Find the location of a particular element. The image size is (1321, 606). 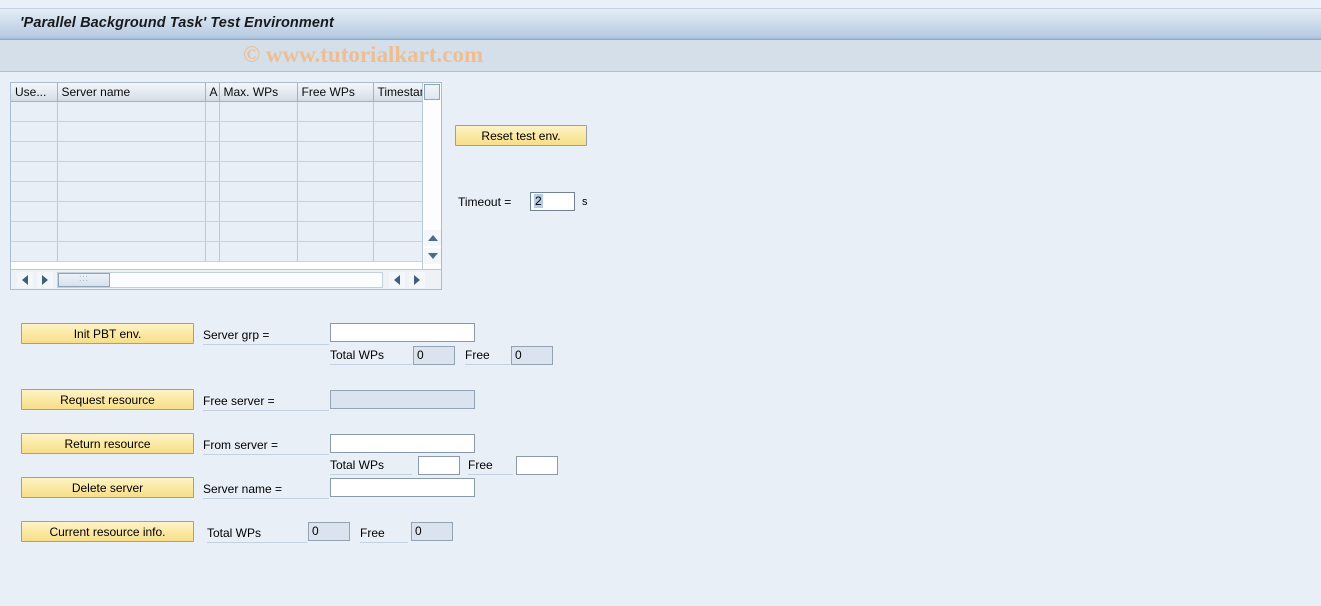

timeout-input: 2 is located at coordinates (552, 201).